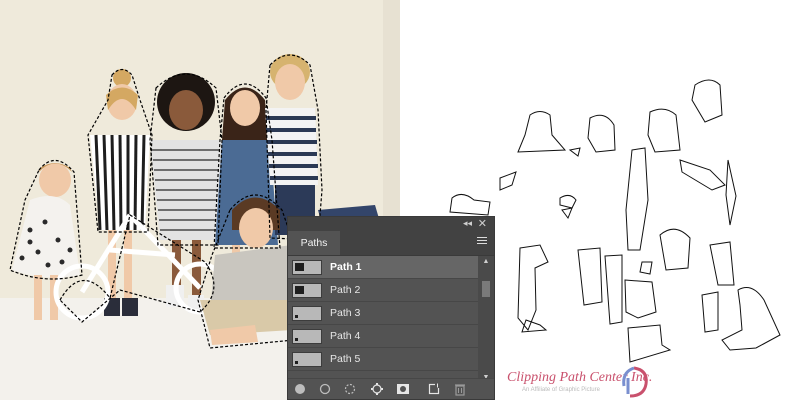 This screenshot has width=800, height=405. Describe the element at coordinates (391, 243) in the screenshot. I see `panel-tab-bar: Paths` at that location.